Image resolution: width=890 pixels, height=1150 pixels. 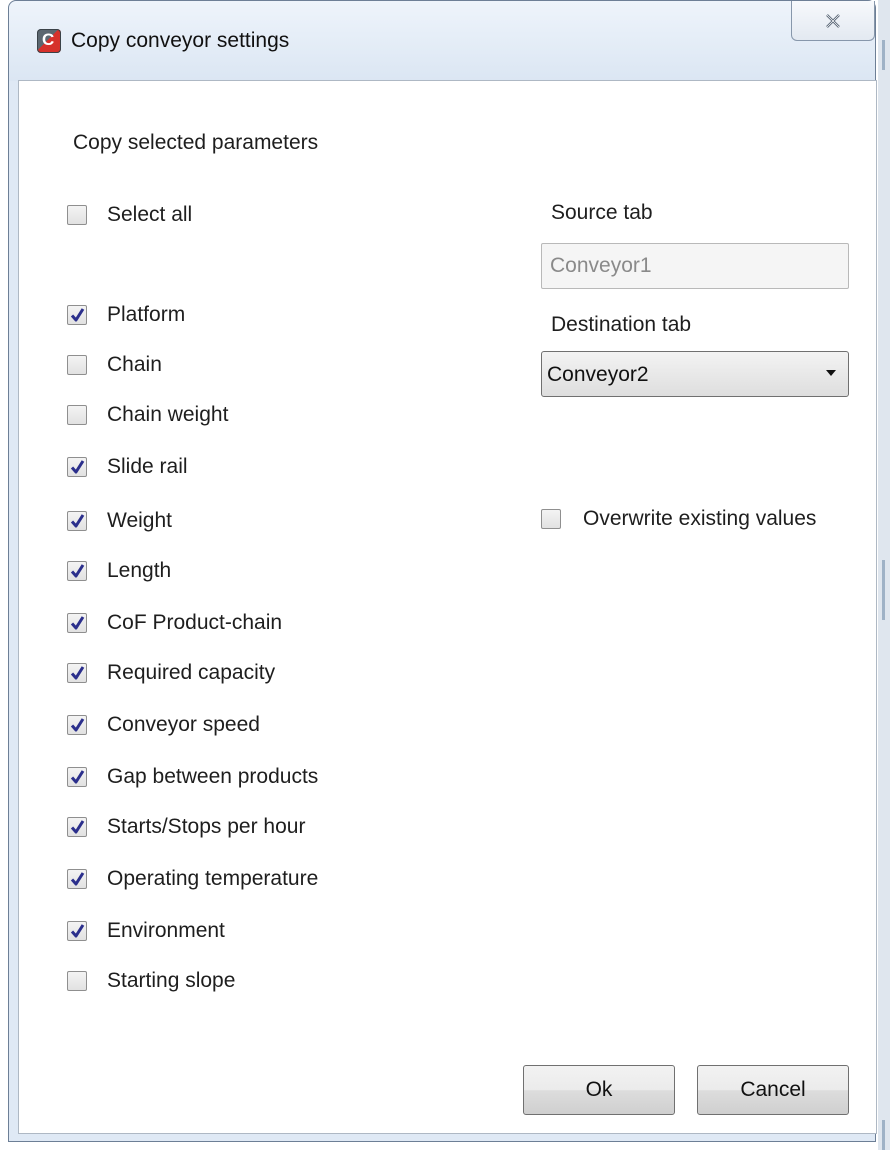 I want to click on source-tab-label: Source tab, so click(x=602, y=212).